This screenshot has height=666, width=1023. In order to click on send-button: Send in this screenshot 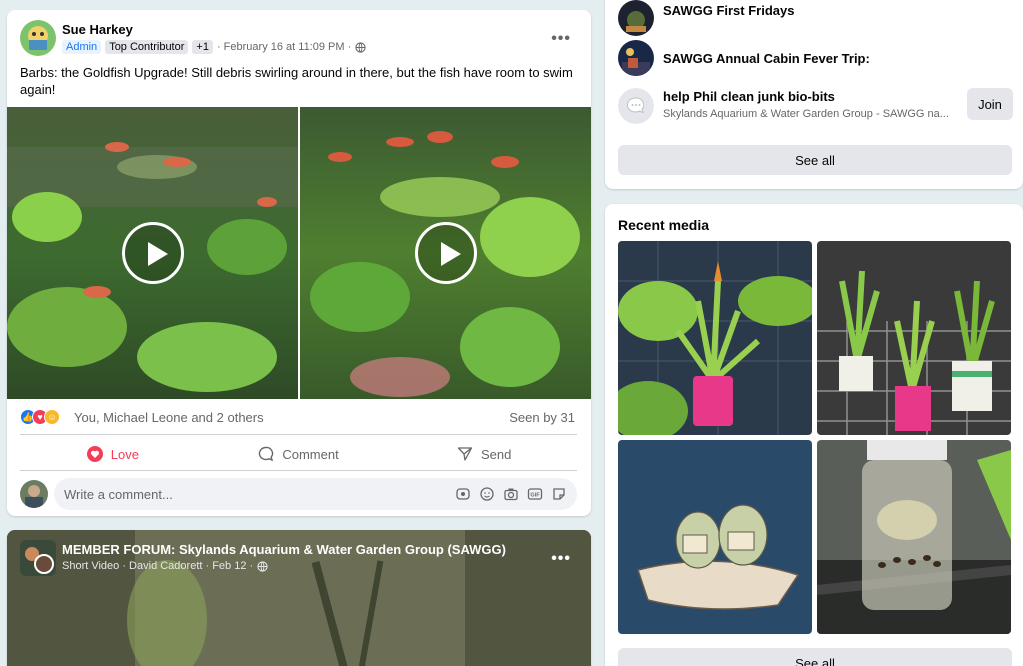, I will do `click(484, 454)`.